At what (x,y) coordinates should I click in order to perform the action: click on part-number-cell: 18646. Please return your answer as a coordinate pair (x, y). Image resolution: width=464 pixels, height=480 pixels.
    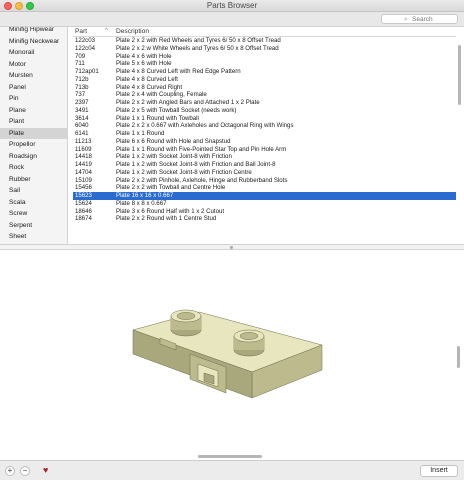
    Looking at the image, I should click on (83, 211).